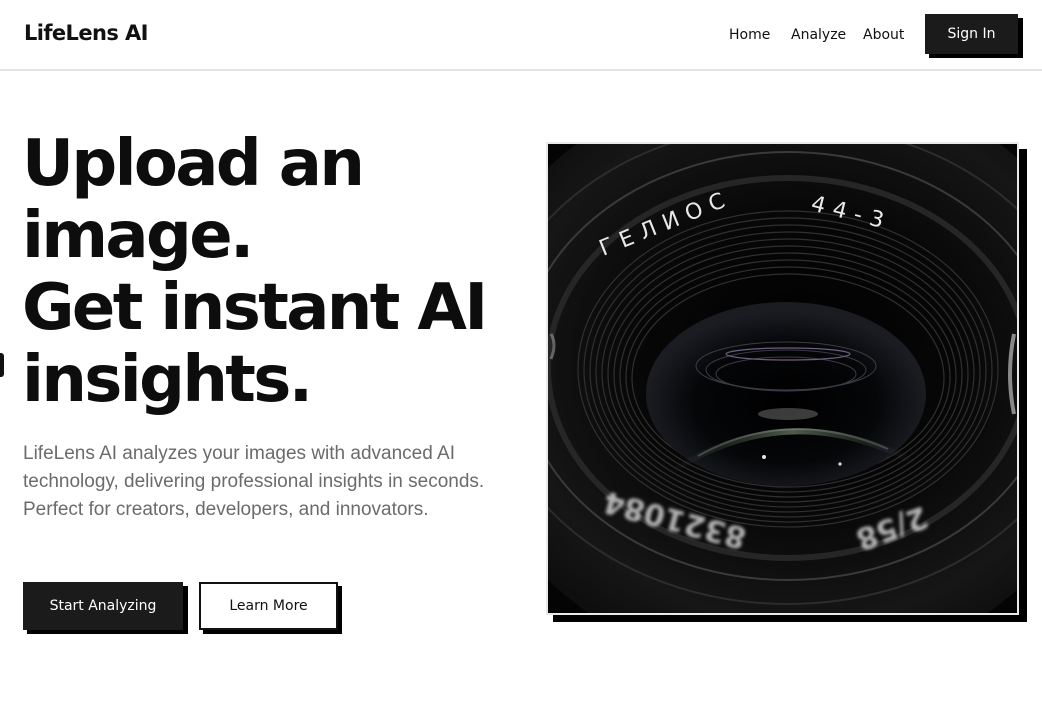 This screenshot has width=1042, height=707. Describe the element at coordinates (268, 606) in the screenshot. I see `learn-more-button: Learn More` at that location.